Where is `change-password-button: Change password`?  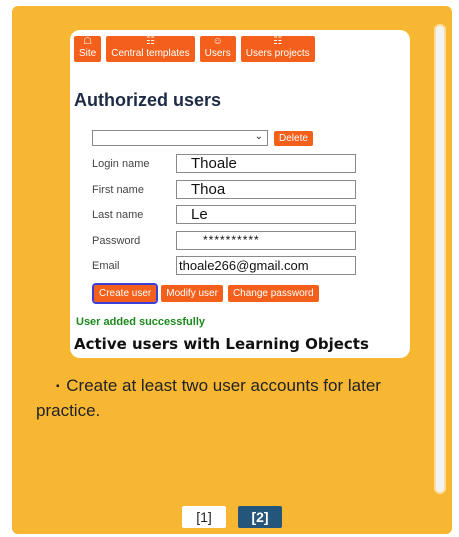
change-password-button: Change password is located at coordinates (273, 293).